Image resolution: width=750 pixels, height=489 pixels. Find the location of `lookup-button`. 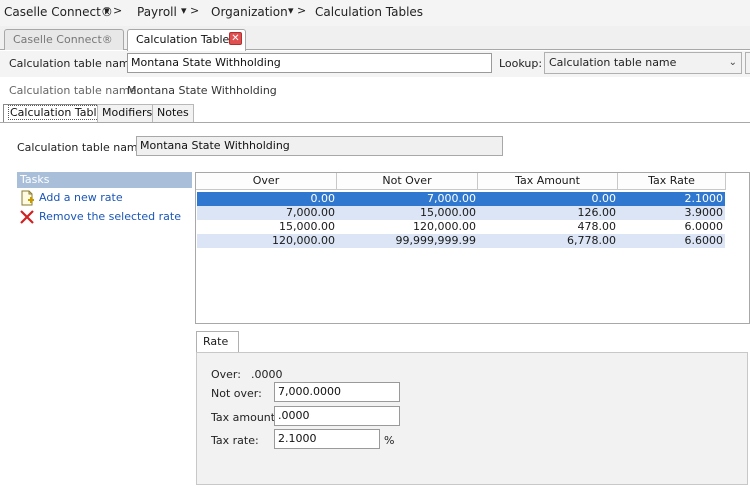

lookup-button is located at coordinates (747, 63).